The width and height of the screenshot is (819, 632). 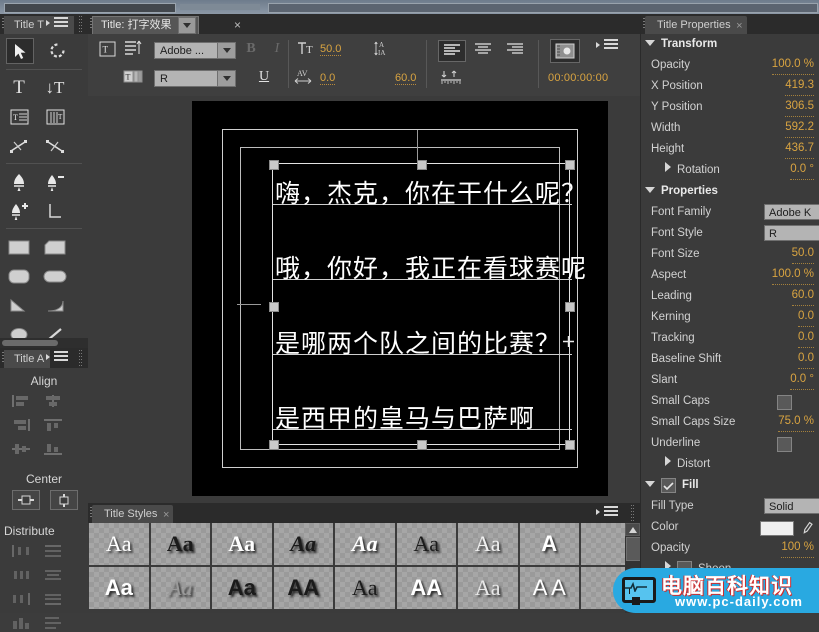 What do you see at coordinates (791, 233) in the screenshot?
I see `property-combo: R` at bounding box center [791, 233].